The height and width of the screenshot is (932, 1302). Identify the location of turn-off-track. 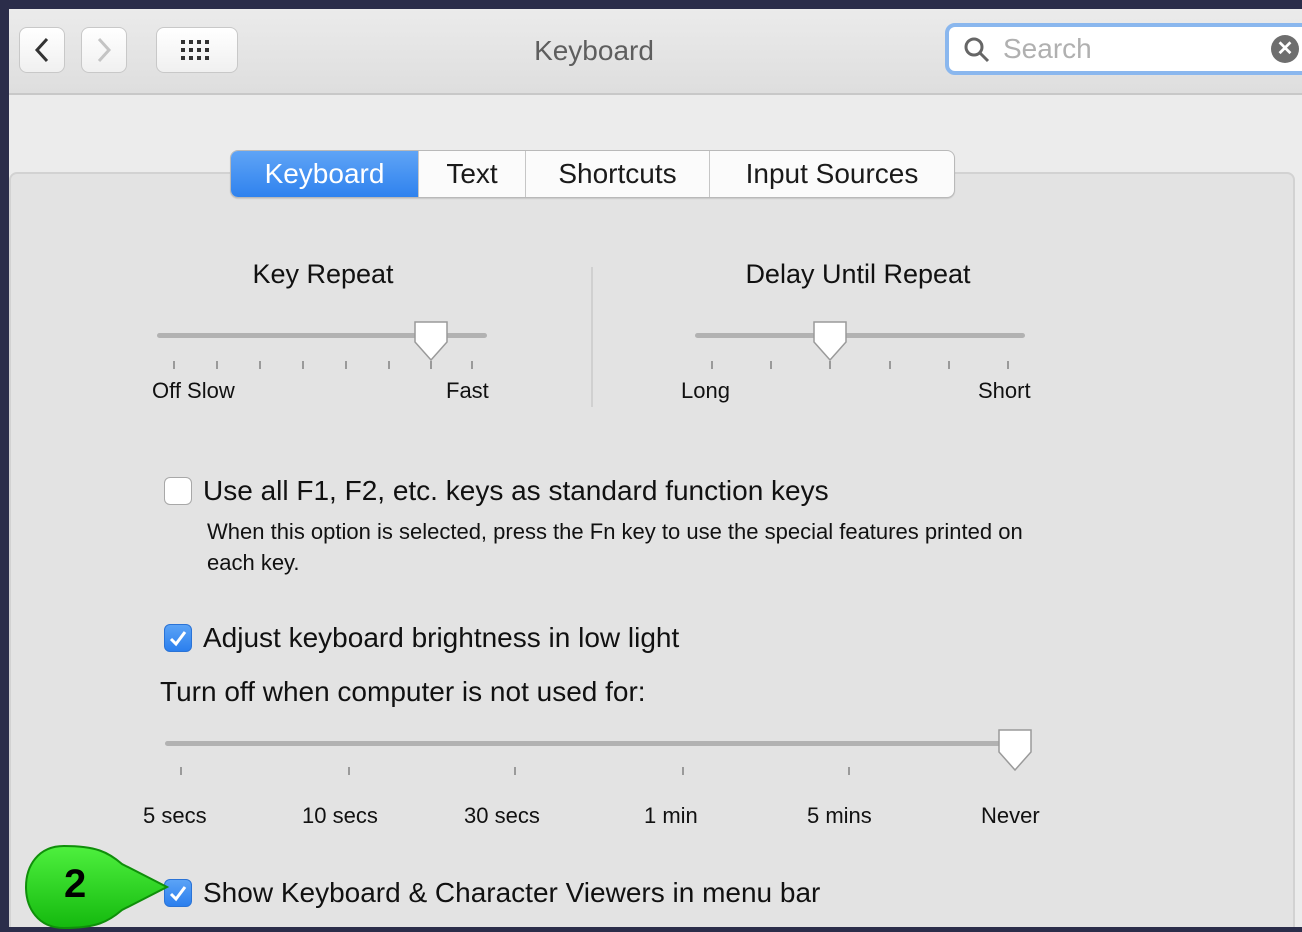
(595, 743).